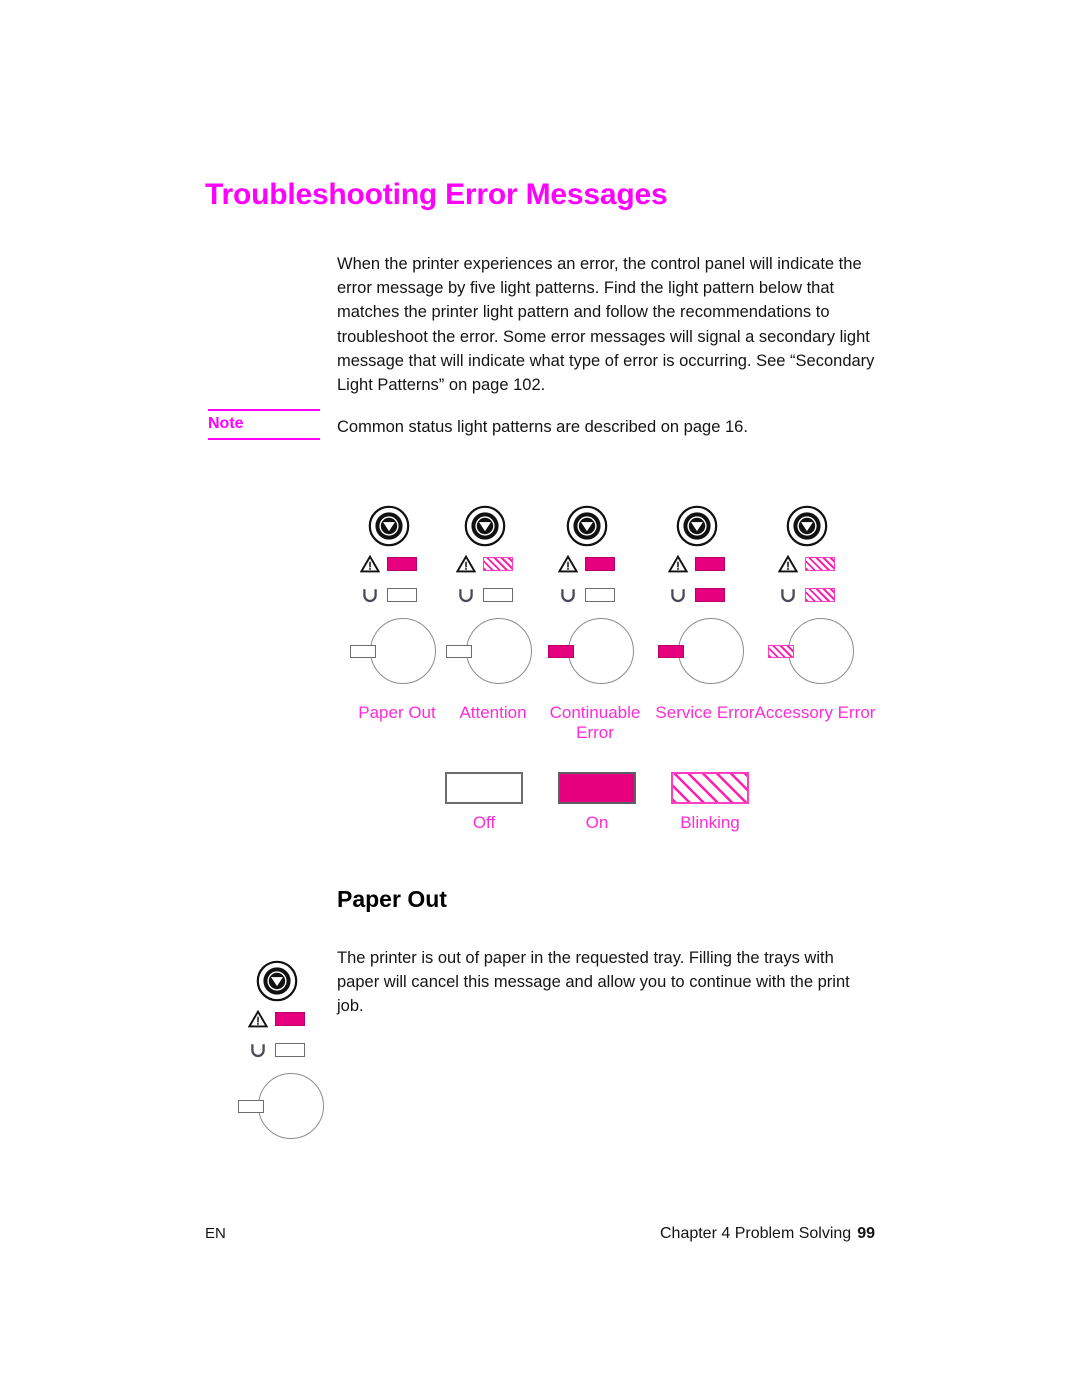 This screenshot has height=1397, width=1080. I want to click on paper-out-figure, so click(281, 1047).